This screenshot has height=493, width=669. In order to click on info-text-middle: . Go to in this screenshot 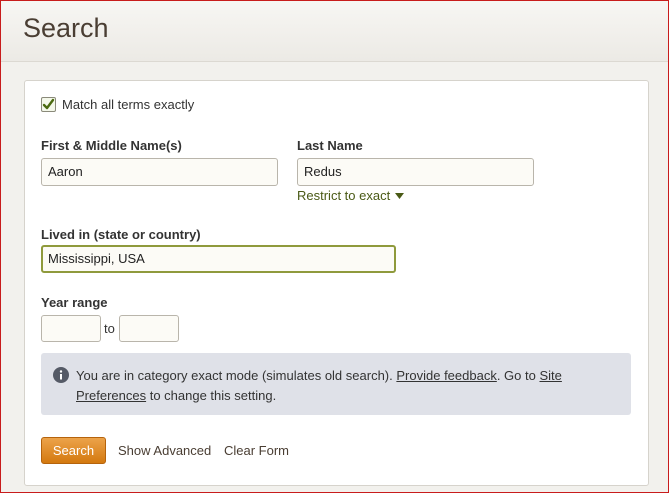, I will do `click(516, 375)`.